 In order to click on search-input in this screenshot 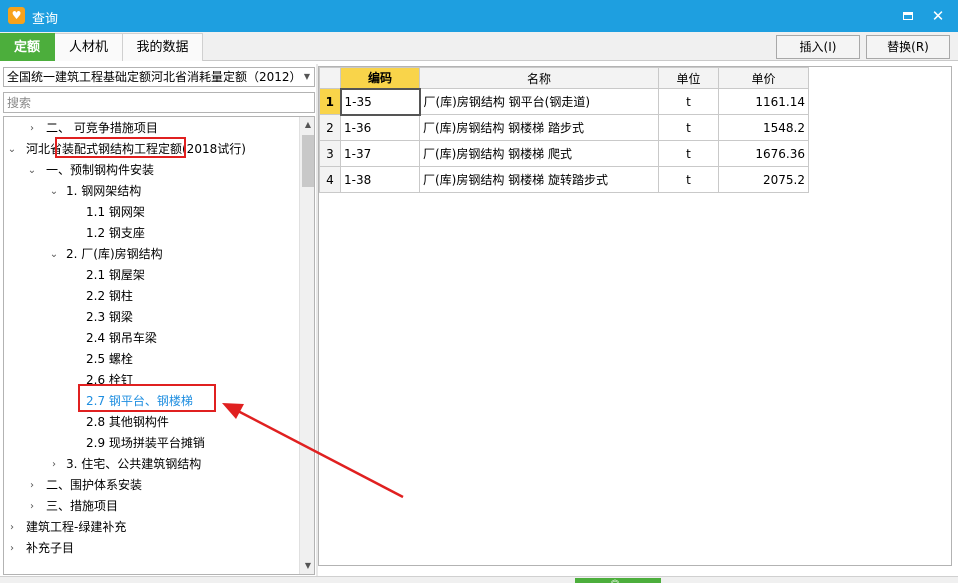, I will do `click(159, 102)`.